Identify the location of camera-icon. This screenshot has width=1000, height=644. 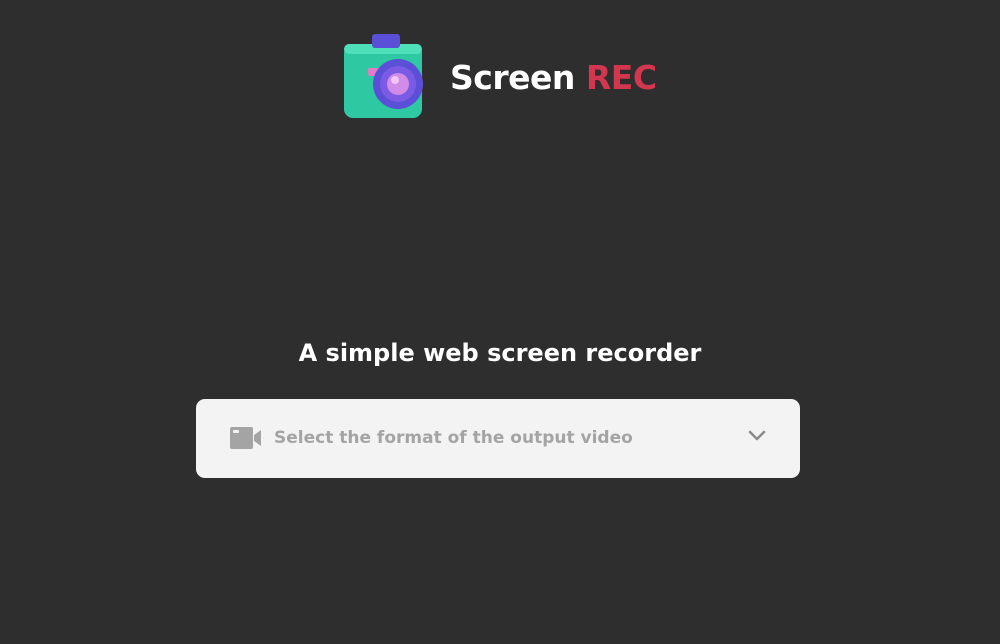
(383, 76).